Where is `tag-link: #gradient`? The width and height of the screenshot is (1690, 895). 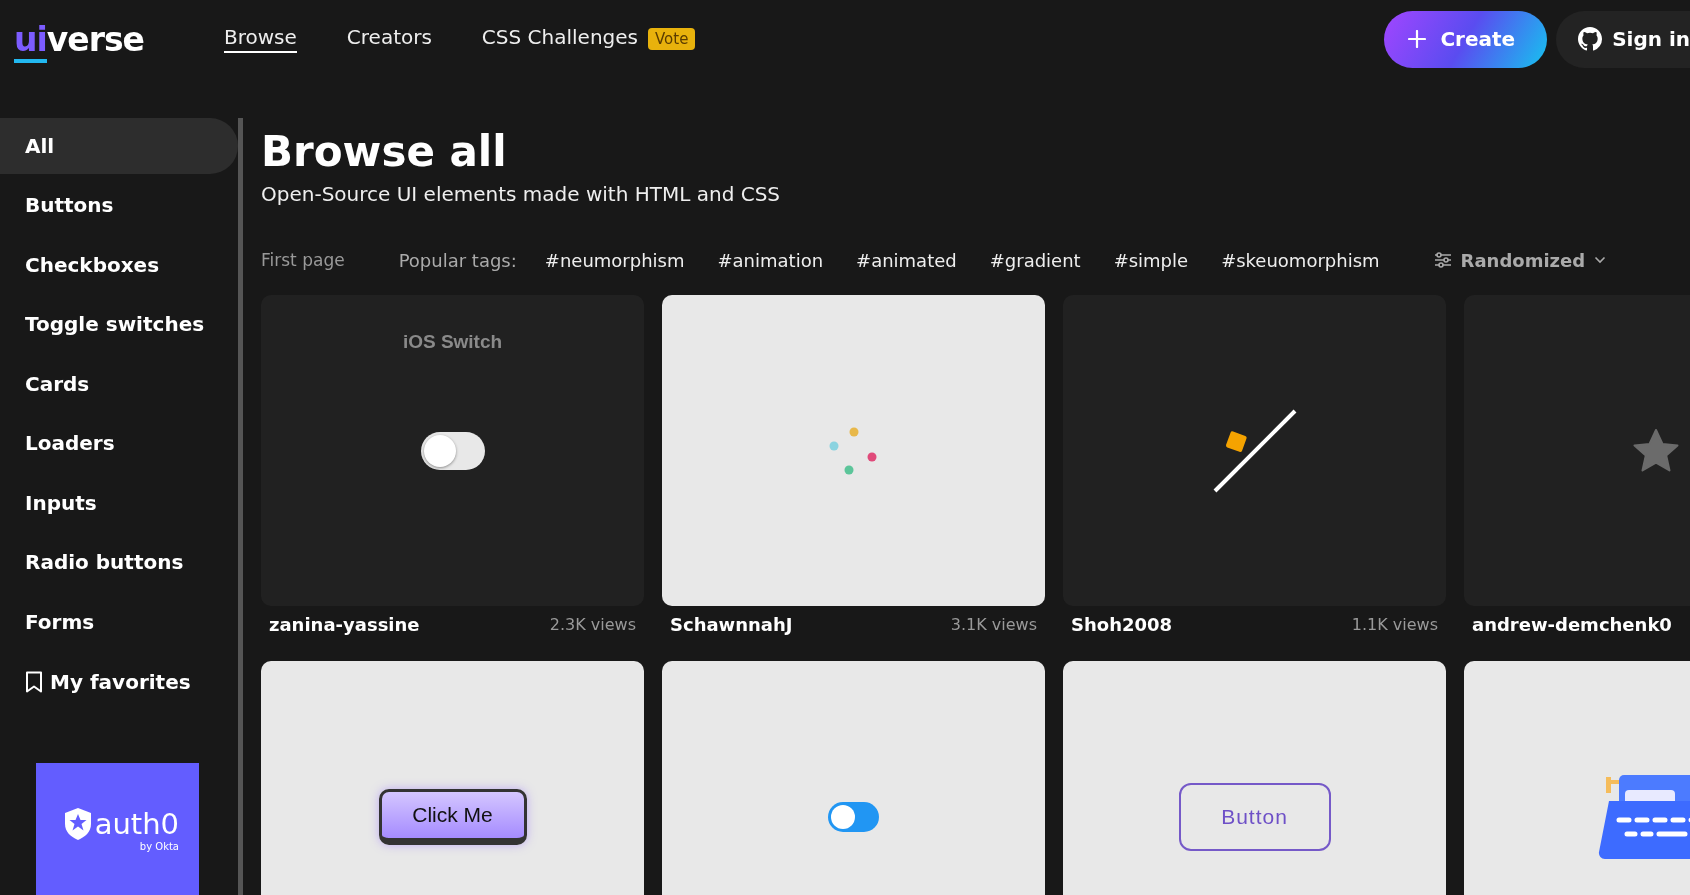 tag-link: #gradient is located at coordinates (1035, 260).